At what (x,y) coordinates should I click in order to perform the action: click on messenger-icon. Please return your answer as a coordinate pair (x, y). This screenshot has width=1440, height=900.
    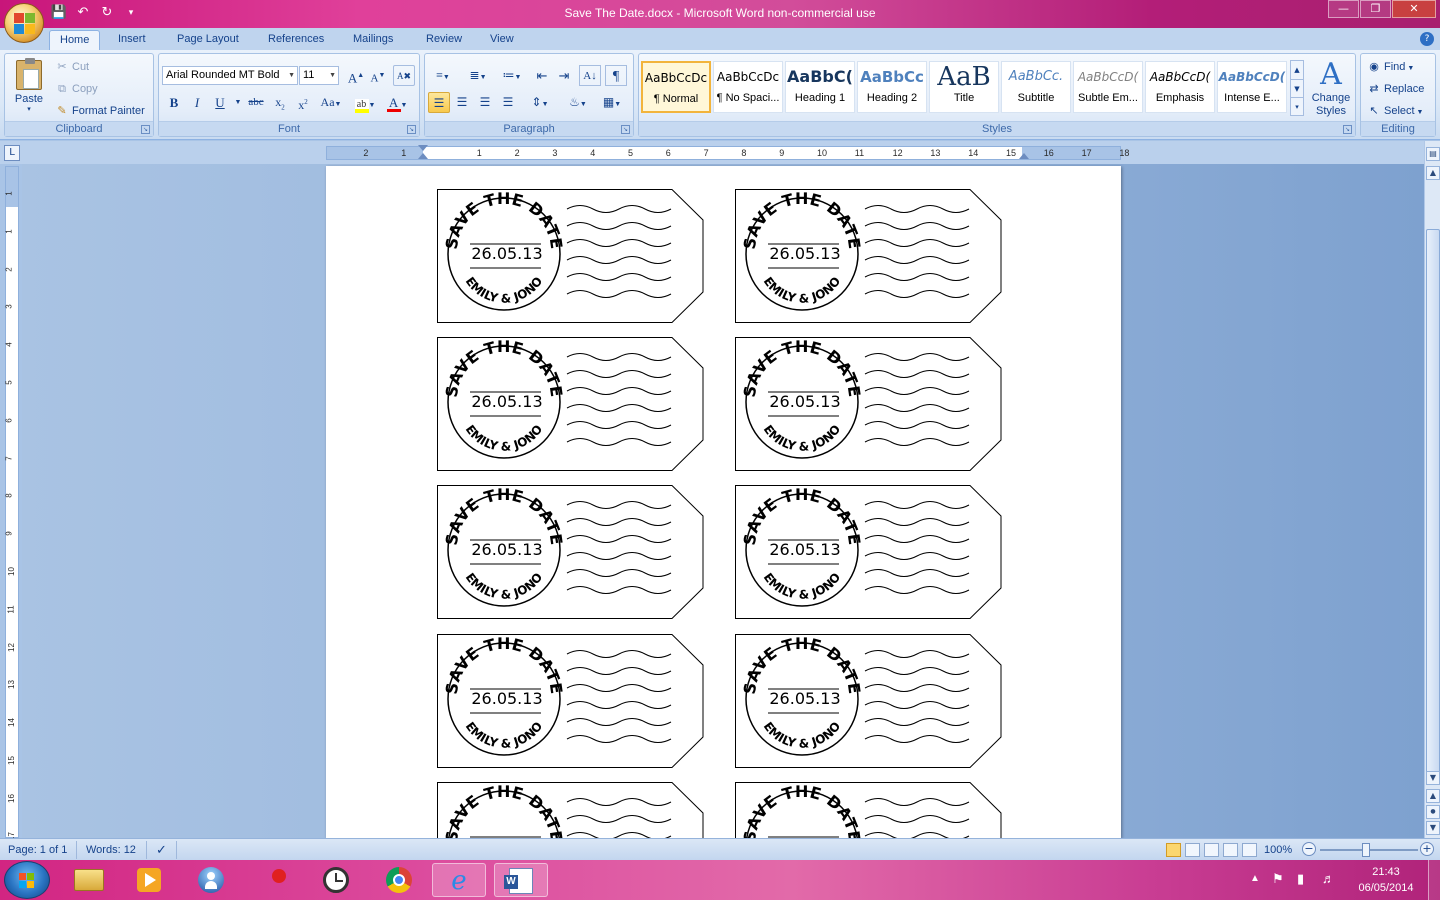
    Looking at the image, I should click on (211, 880).